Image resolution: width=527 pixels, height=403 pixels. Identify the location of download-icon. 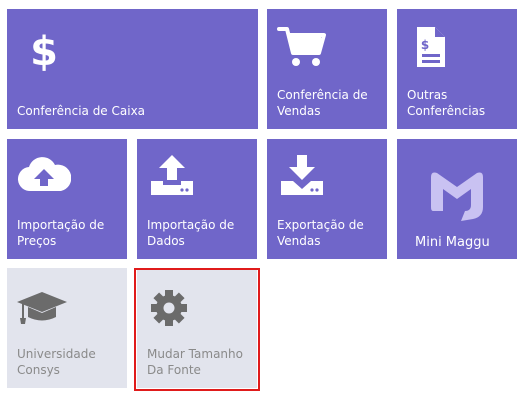
(302, 175).